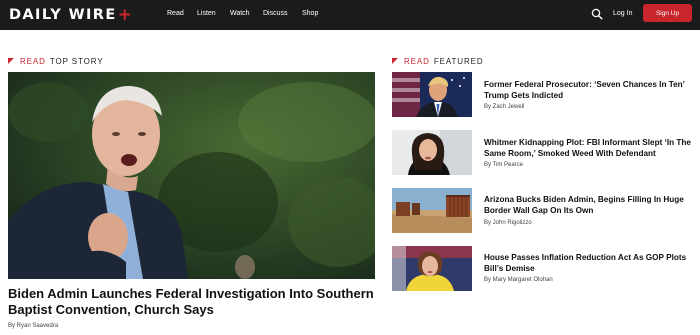 The height and width of the screenshot is (335, 700). Describe the element at coordinates (310, 14) in the screenshot. I see `nav-link-shop: Shop` at that location.